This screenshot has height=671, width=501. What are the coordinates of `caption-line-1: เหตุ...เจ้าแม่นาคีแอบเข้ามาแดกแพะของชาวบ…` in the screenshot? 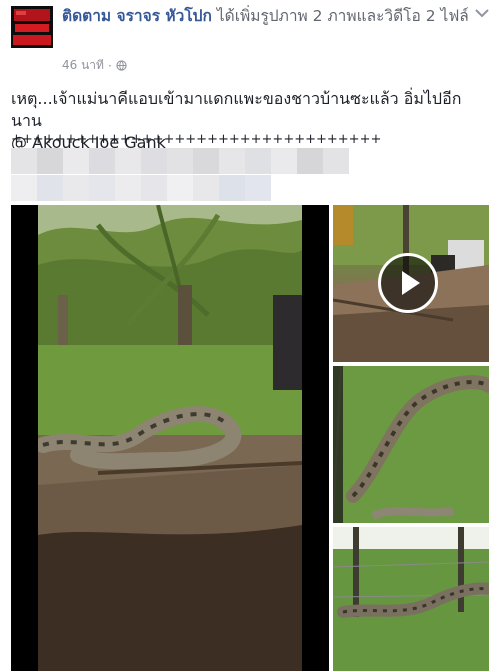 It's located at (236, 109).